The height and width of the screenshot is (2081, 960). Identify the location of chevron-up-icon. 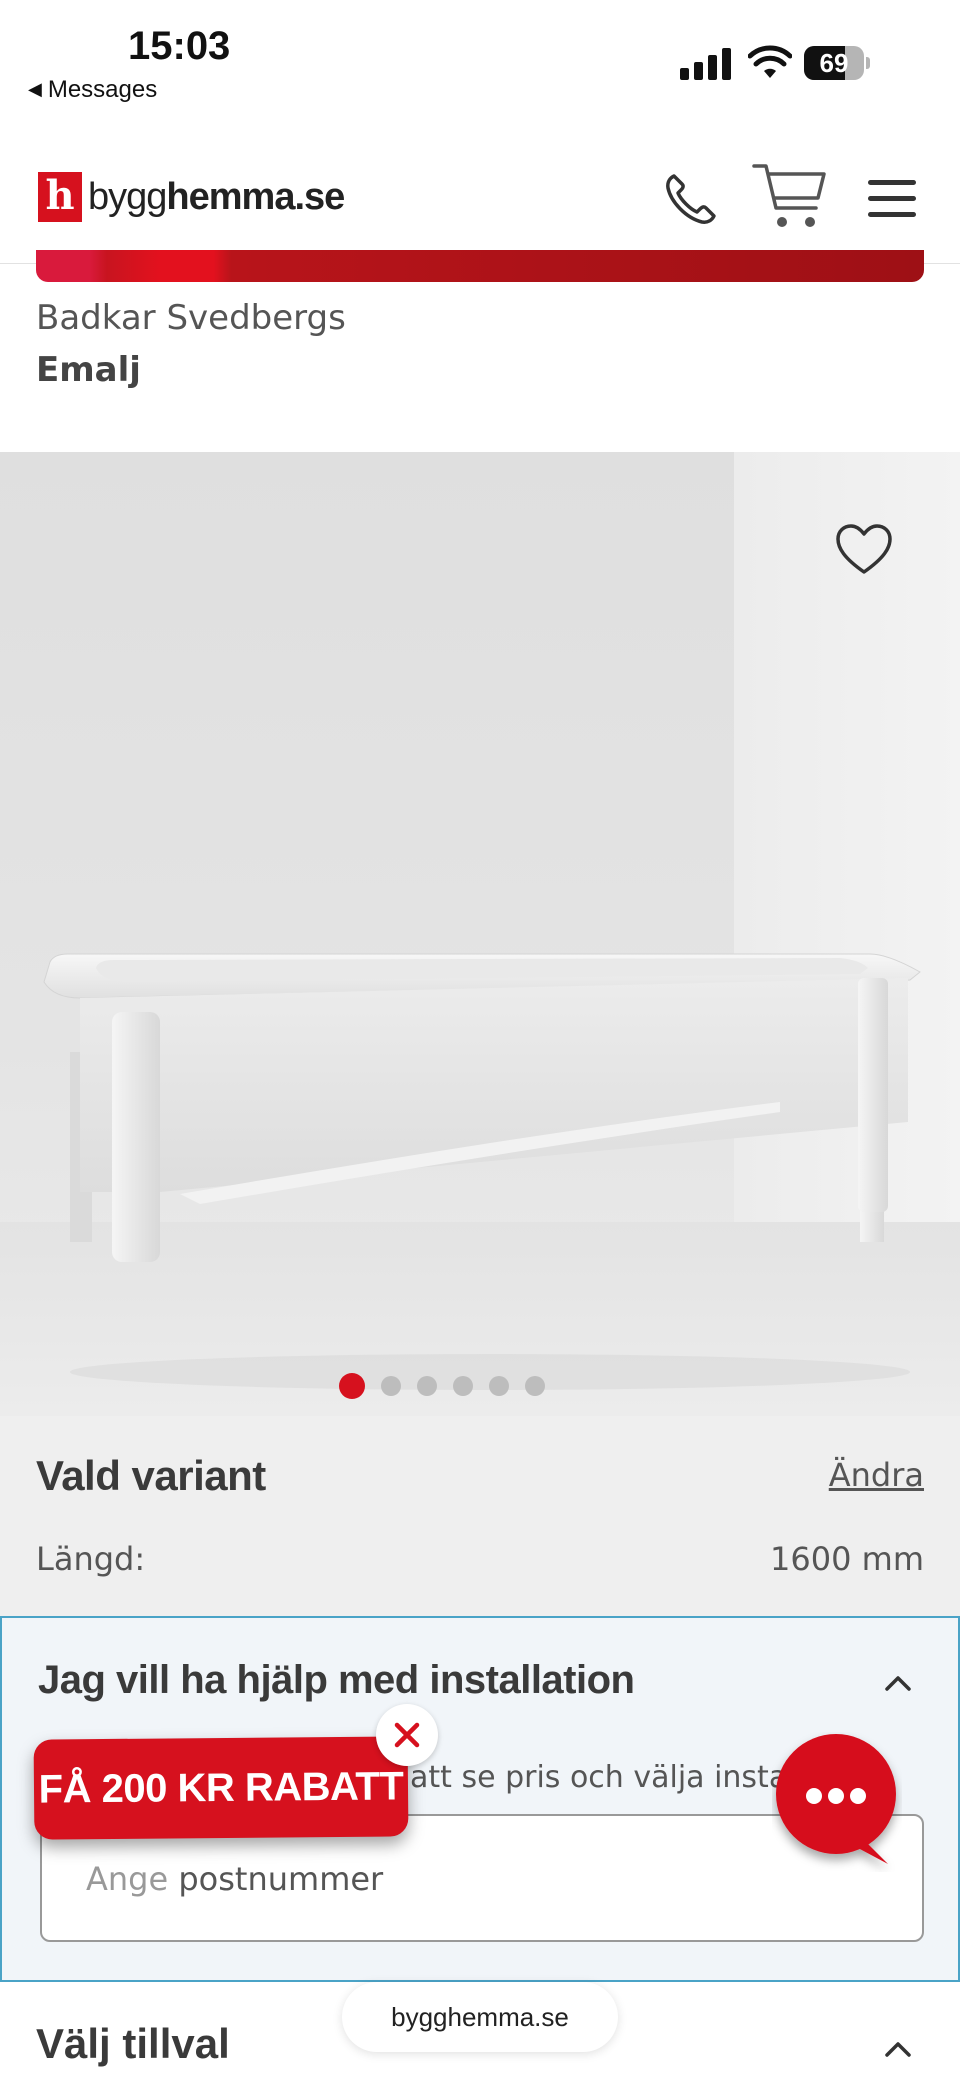
(898, 1683).